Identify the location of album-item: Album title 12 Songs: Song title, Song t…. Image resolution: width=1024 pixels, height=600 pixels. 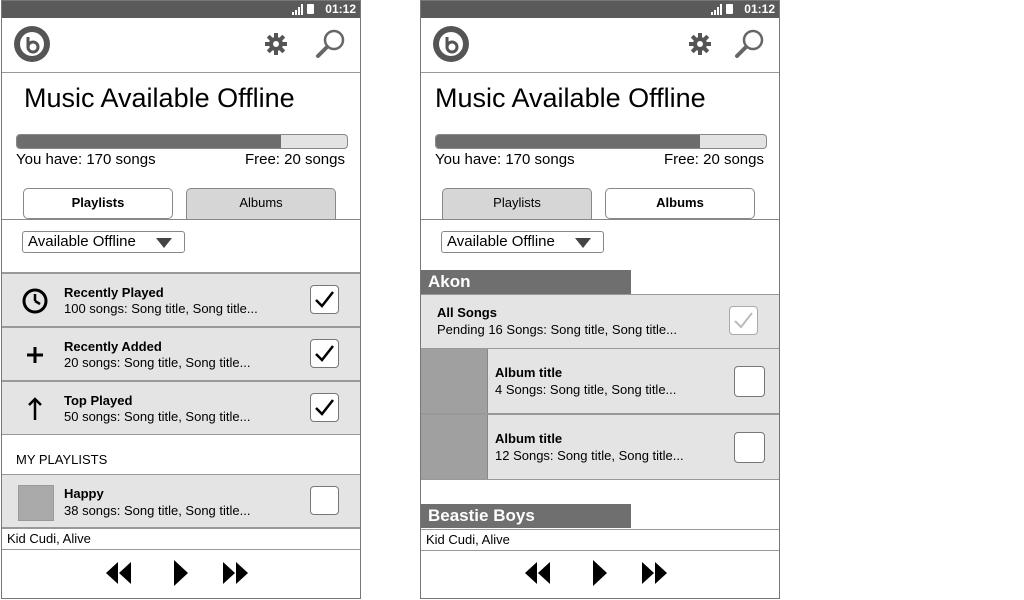
(600, 447).